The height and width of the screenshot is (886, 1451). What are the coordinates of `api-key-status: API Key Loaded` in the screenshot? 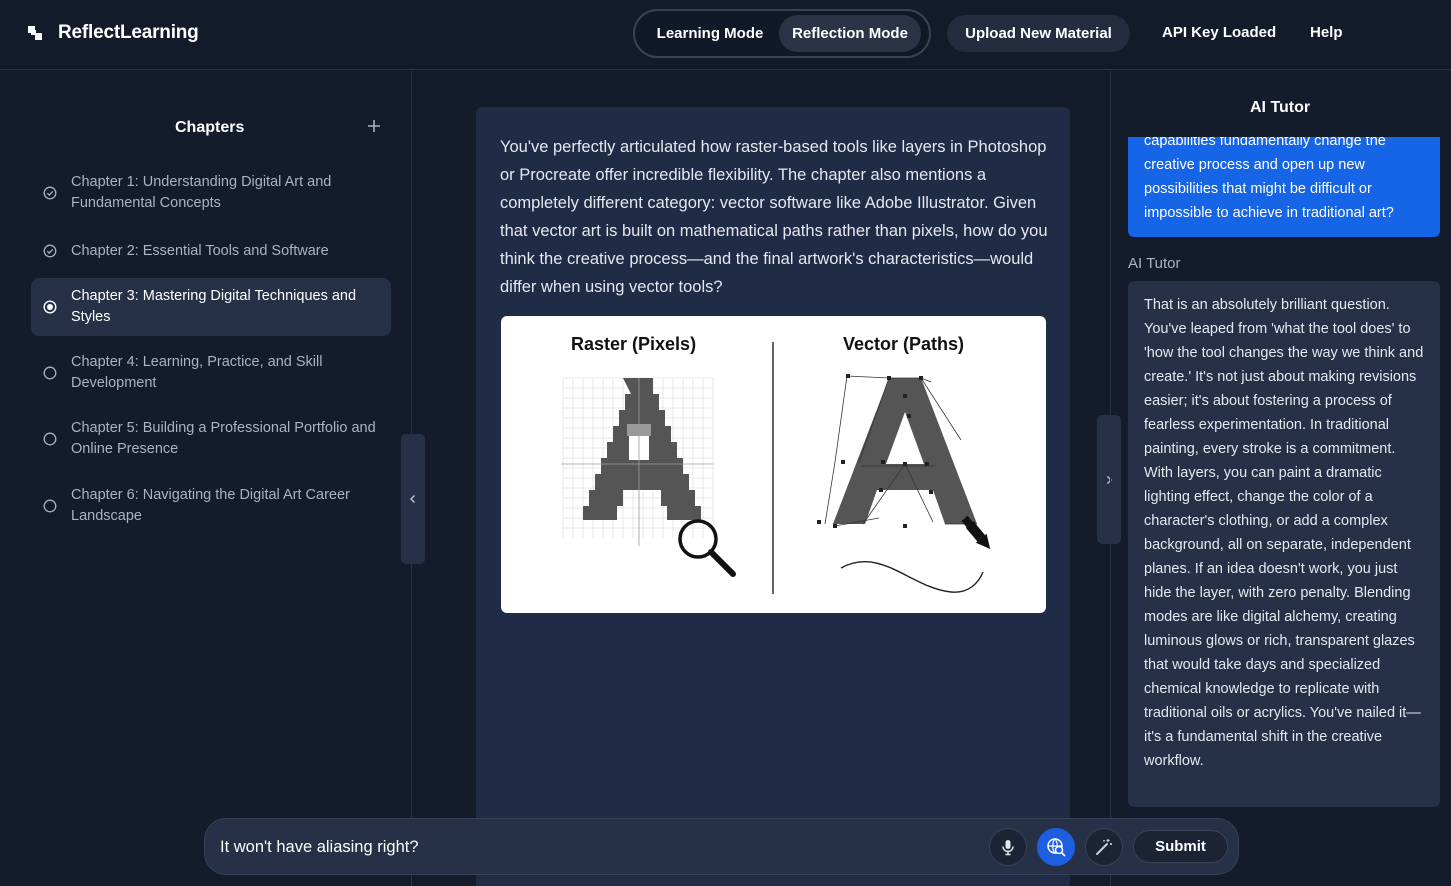 It's located at (1219, 32).